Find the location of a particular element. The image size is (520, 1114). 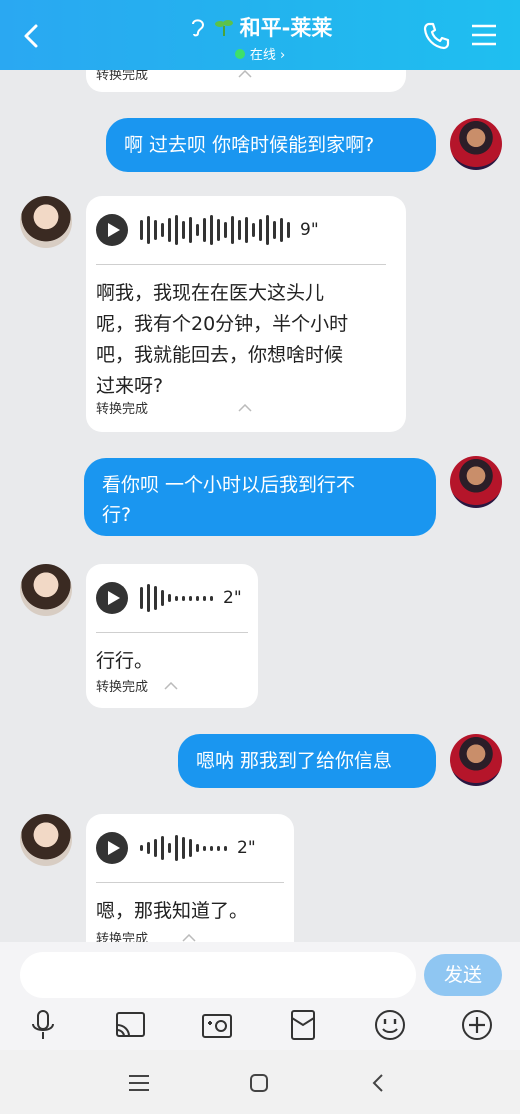

input-bar: 发送 is located at coordinates (260, 973).